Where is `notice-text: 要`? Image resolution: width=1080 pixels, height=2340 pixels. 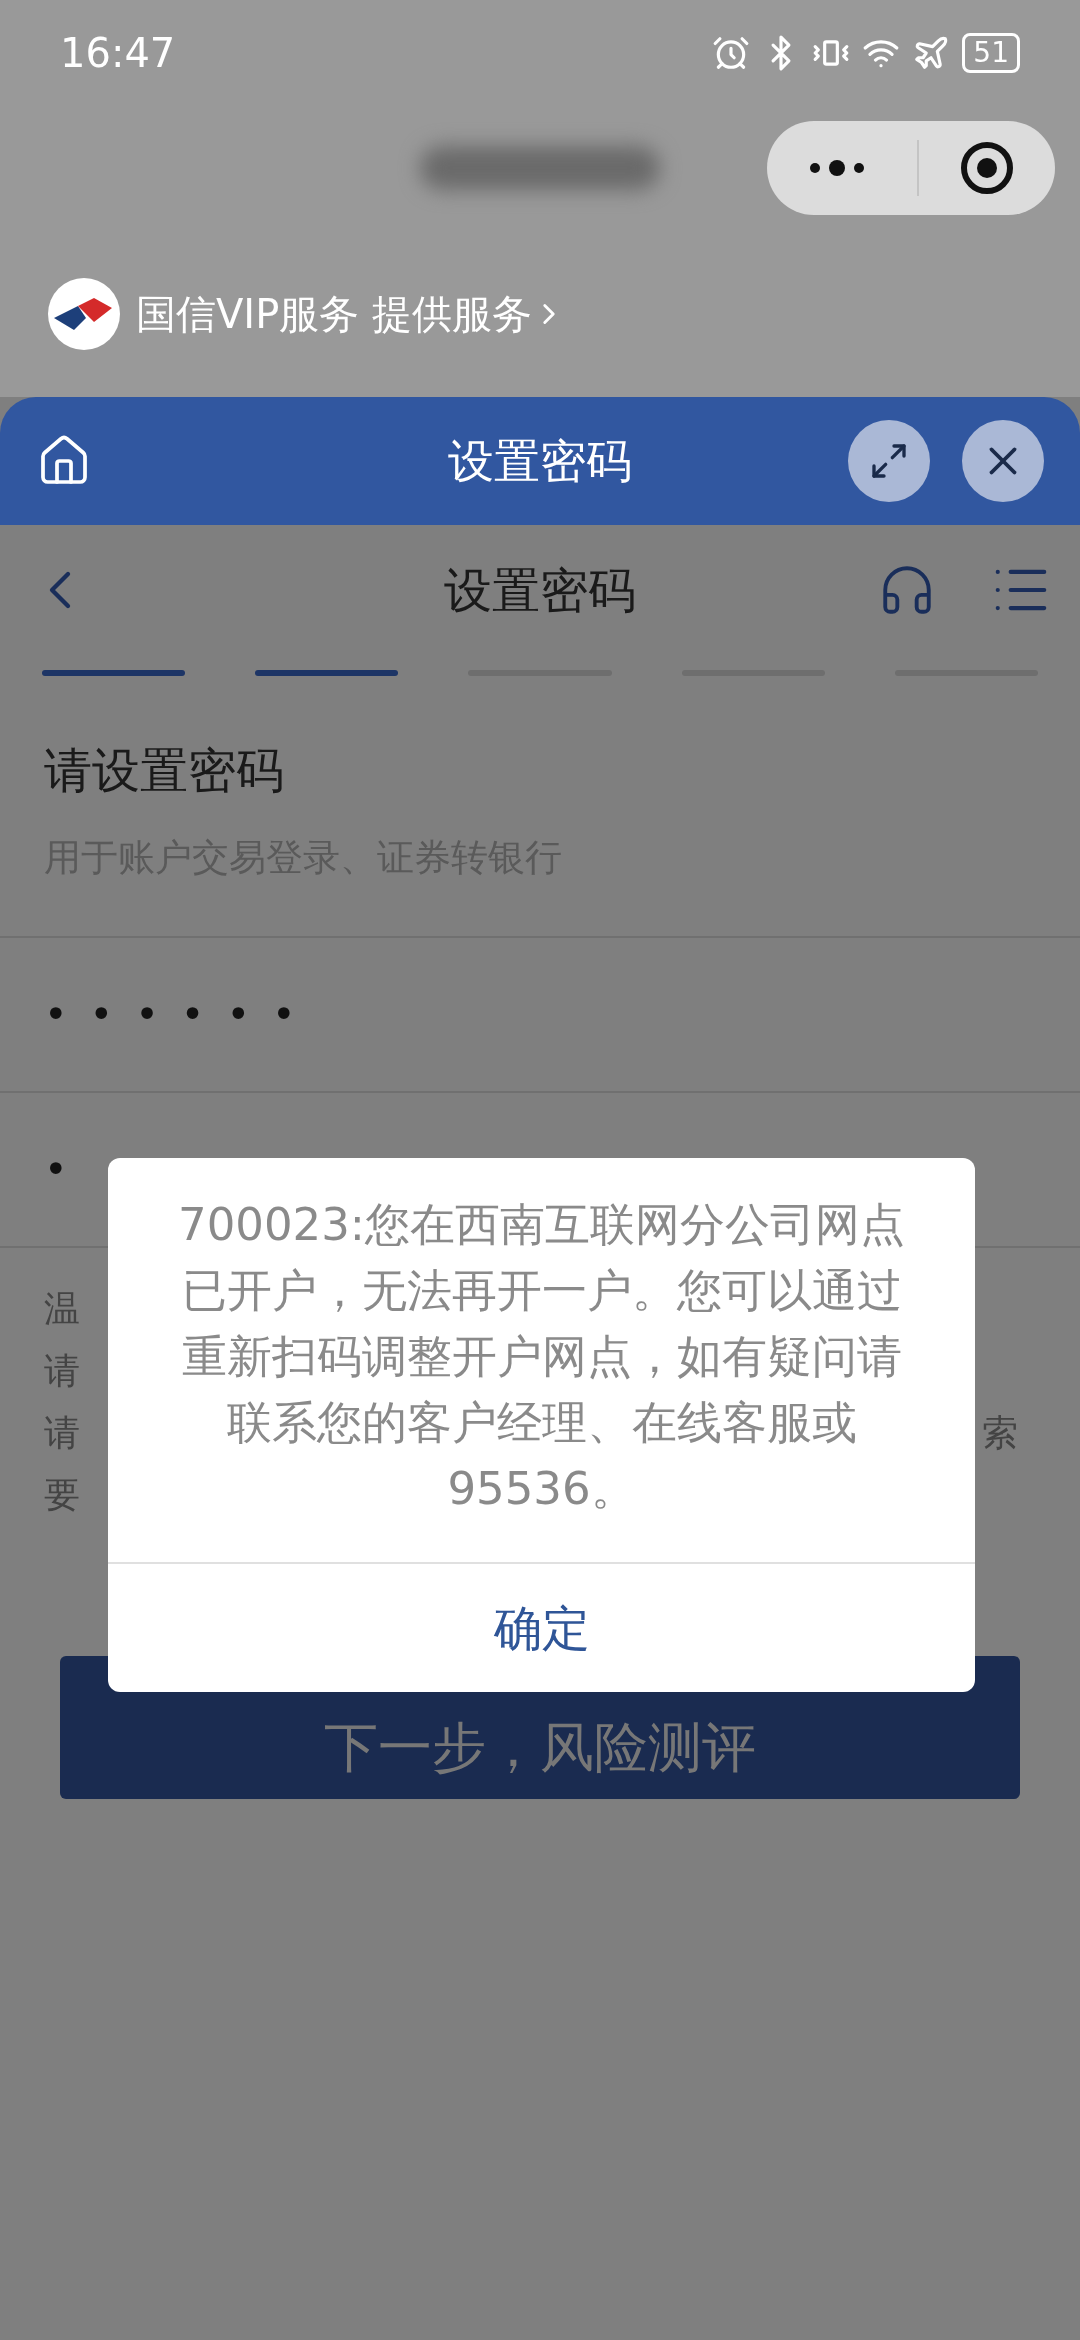
notice-text: 要 is located at coordinates (62, 1494).